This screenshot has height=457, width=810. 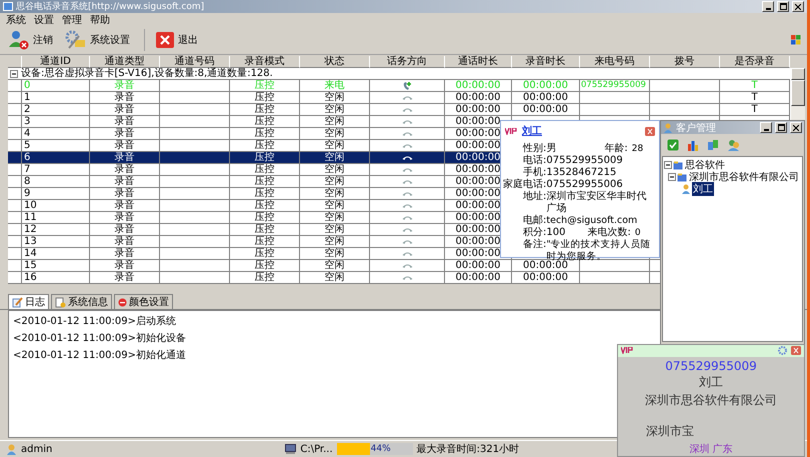 What do you see at coordinates (703, 189) in the screenshot?
I see `tree-item: 刘工` at bounding box center [703, 189].